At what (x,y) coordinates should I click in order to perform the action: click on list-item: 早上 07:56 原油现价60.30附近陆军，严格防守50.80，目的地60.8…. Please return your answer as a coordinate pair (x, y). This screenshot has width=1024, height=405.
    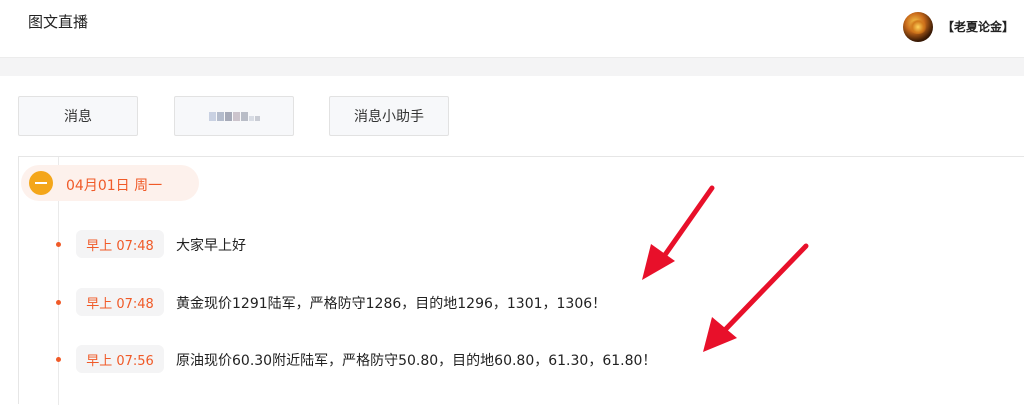
    Looking at the image, I should click on (521, 359).